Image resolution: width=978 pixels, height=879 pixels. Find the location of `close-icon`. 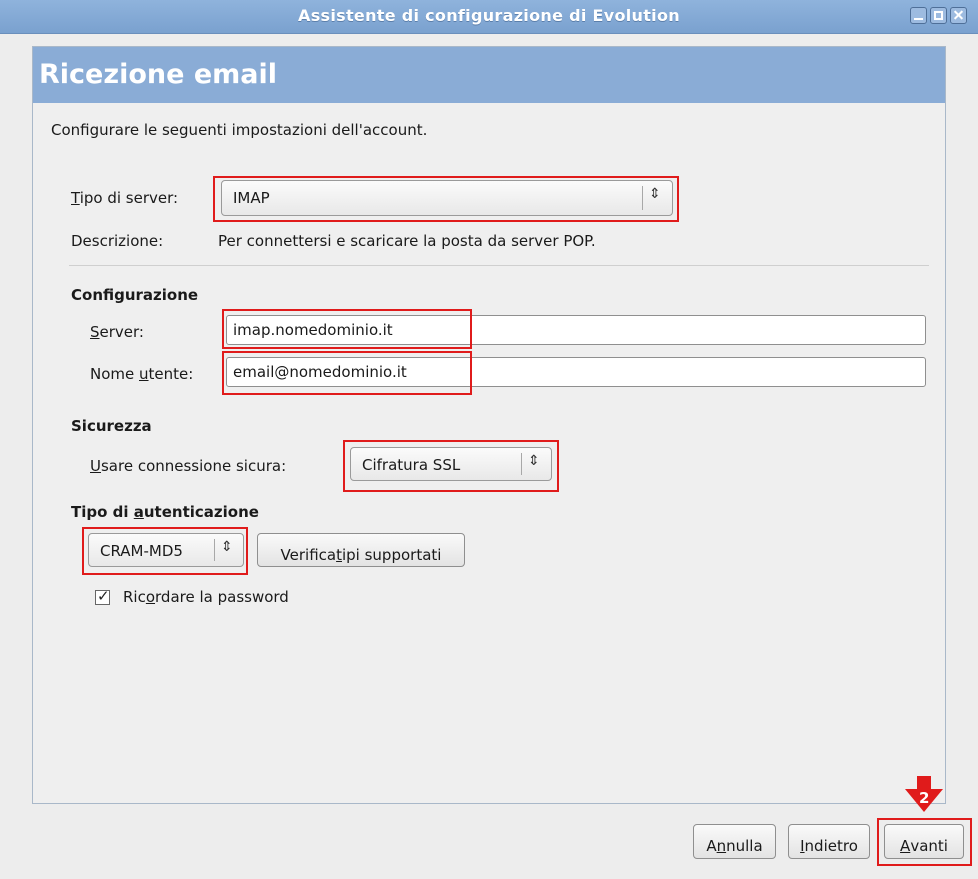

close-icon is located at coordinates (958, 15).